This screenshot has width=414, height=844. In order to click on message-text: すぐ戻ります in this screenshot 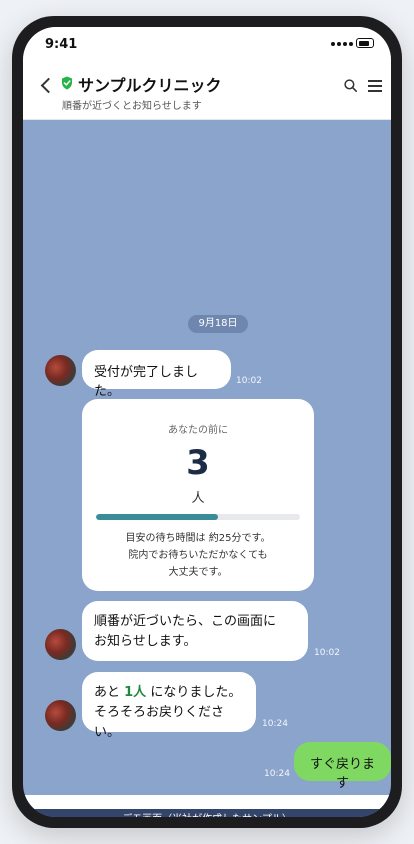, I will do `click(342, 774)`.